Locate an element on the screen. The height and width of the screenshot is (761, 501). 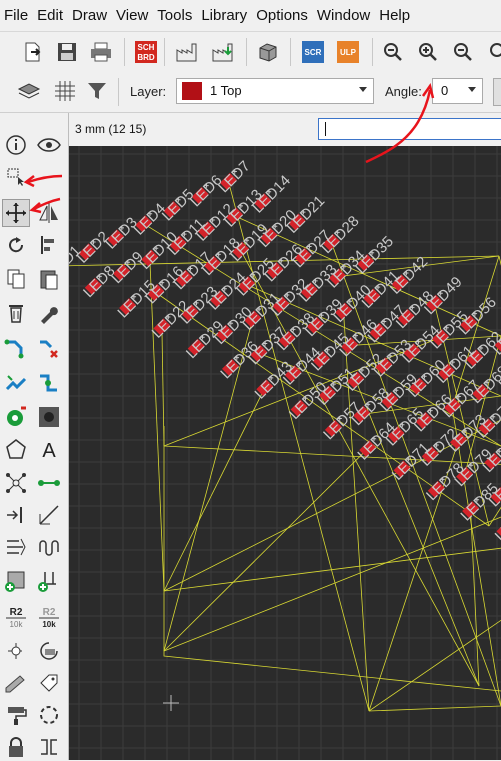
line-icon is located at coordinates (49, 515).